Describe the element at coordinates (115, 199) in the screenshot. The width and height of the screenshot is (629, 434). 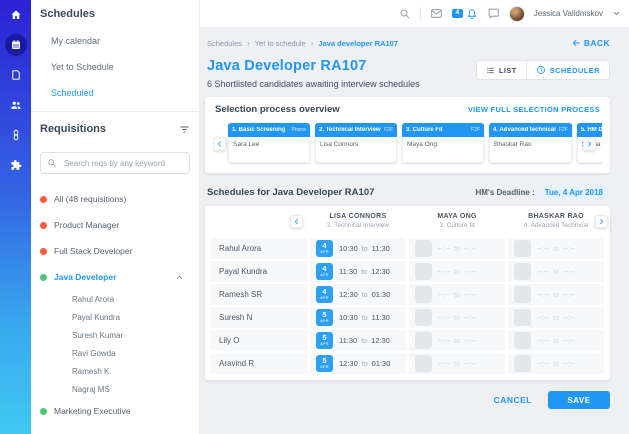
I see `requisition-item: All (48 requisitions)` at that location.